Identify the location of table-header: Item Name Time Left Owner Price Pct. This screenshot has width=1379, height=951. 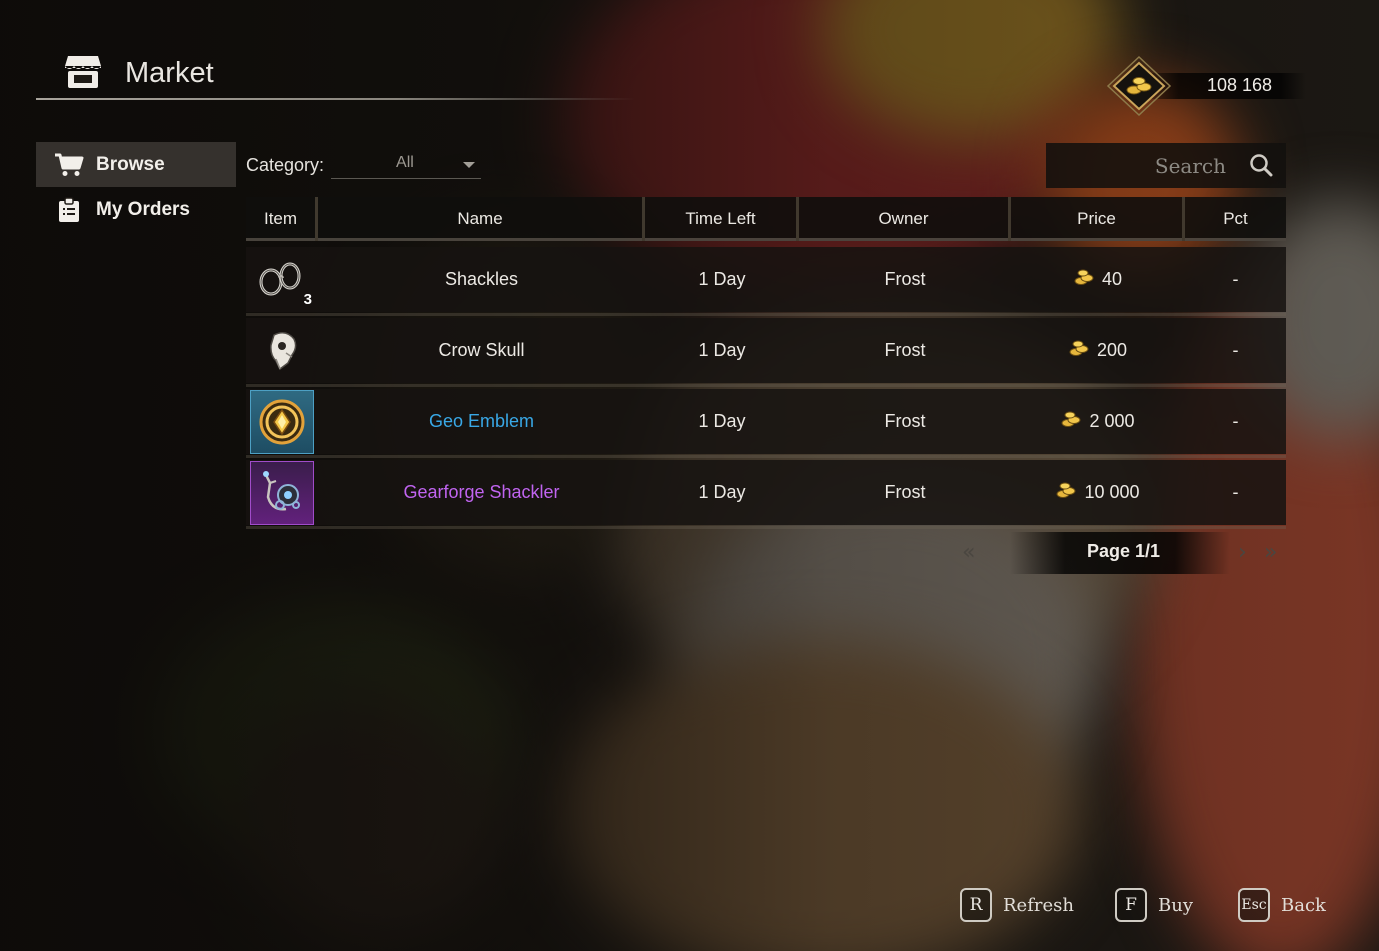
(766, 219).